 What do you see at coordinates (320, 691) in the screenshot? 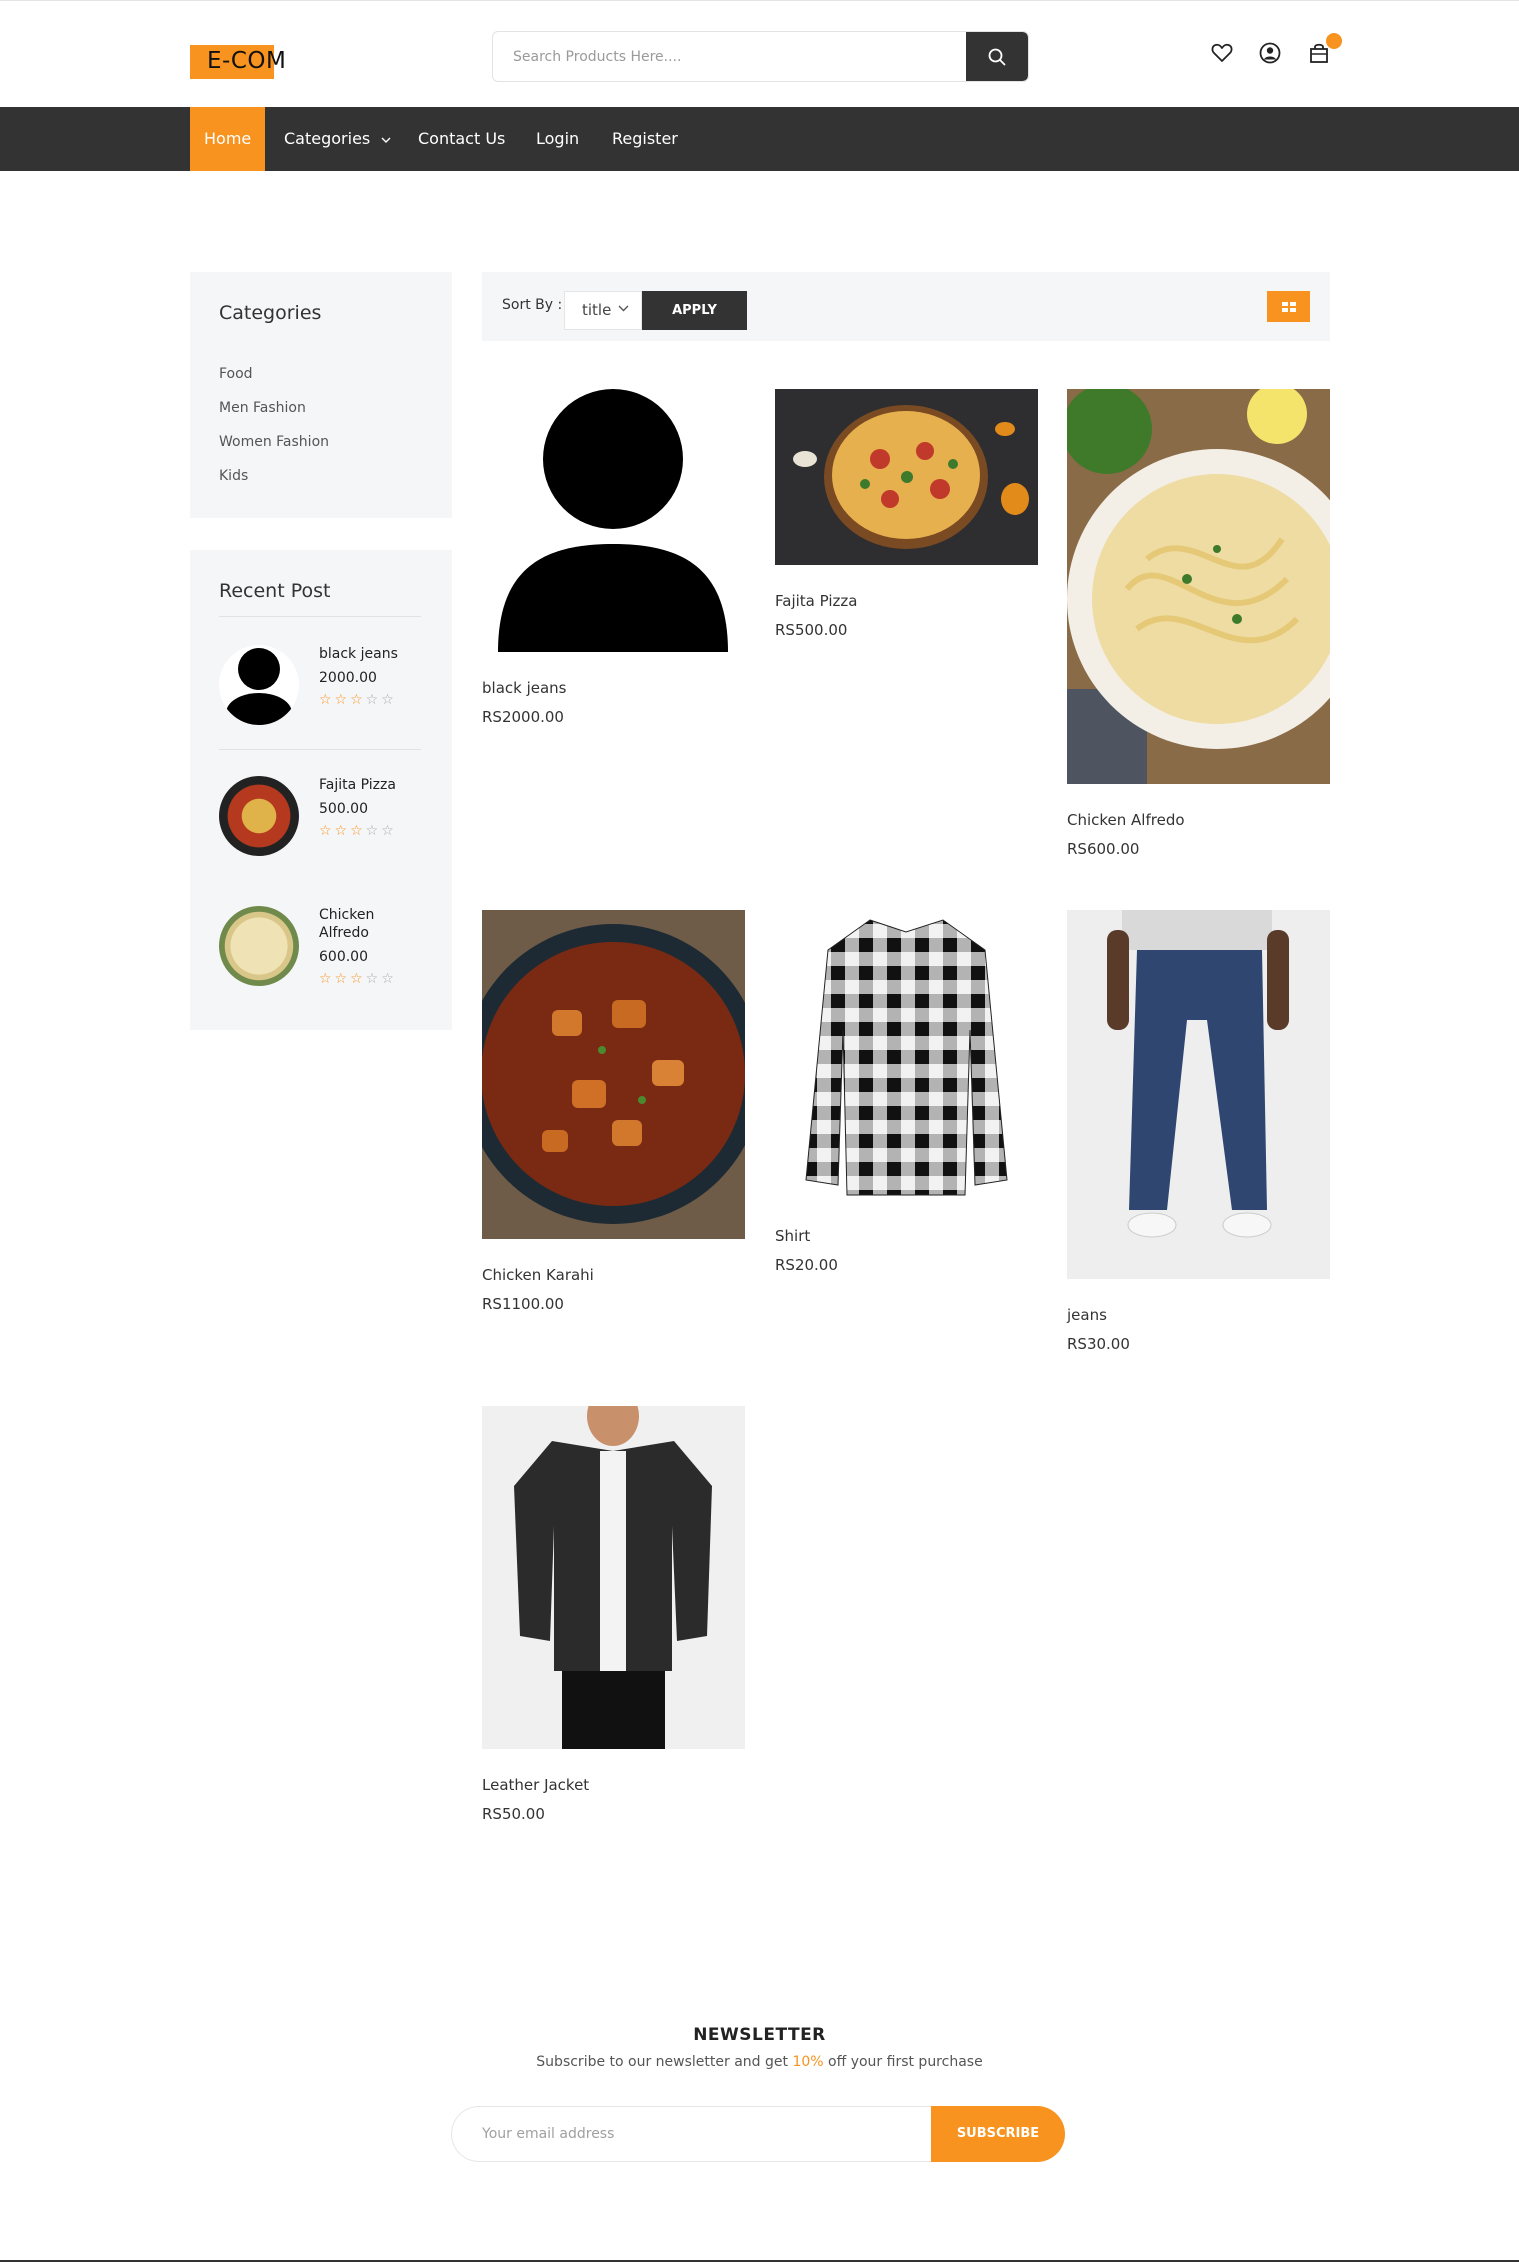
I see `recent-post-item: black jeans 2000.00 ☆☆☆☆☆` at bounding box center [320, 691].